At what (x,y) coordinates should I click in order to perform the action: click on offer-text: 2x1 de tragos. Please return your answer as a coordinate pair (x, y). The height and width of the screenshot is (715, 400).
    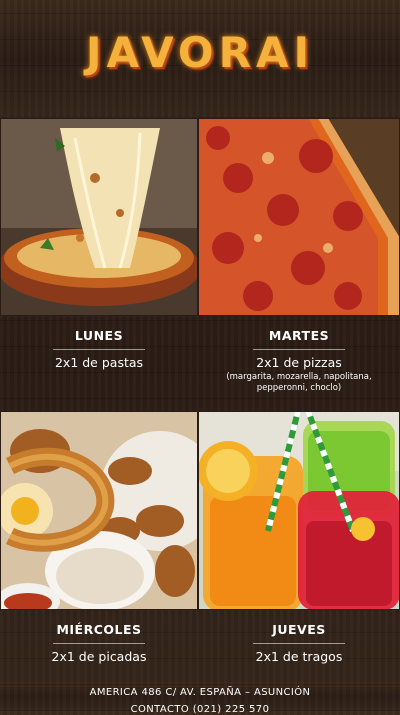
    Looking at the image, I should click on (299, 656).